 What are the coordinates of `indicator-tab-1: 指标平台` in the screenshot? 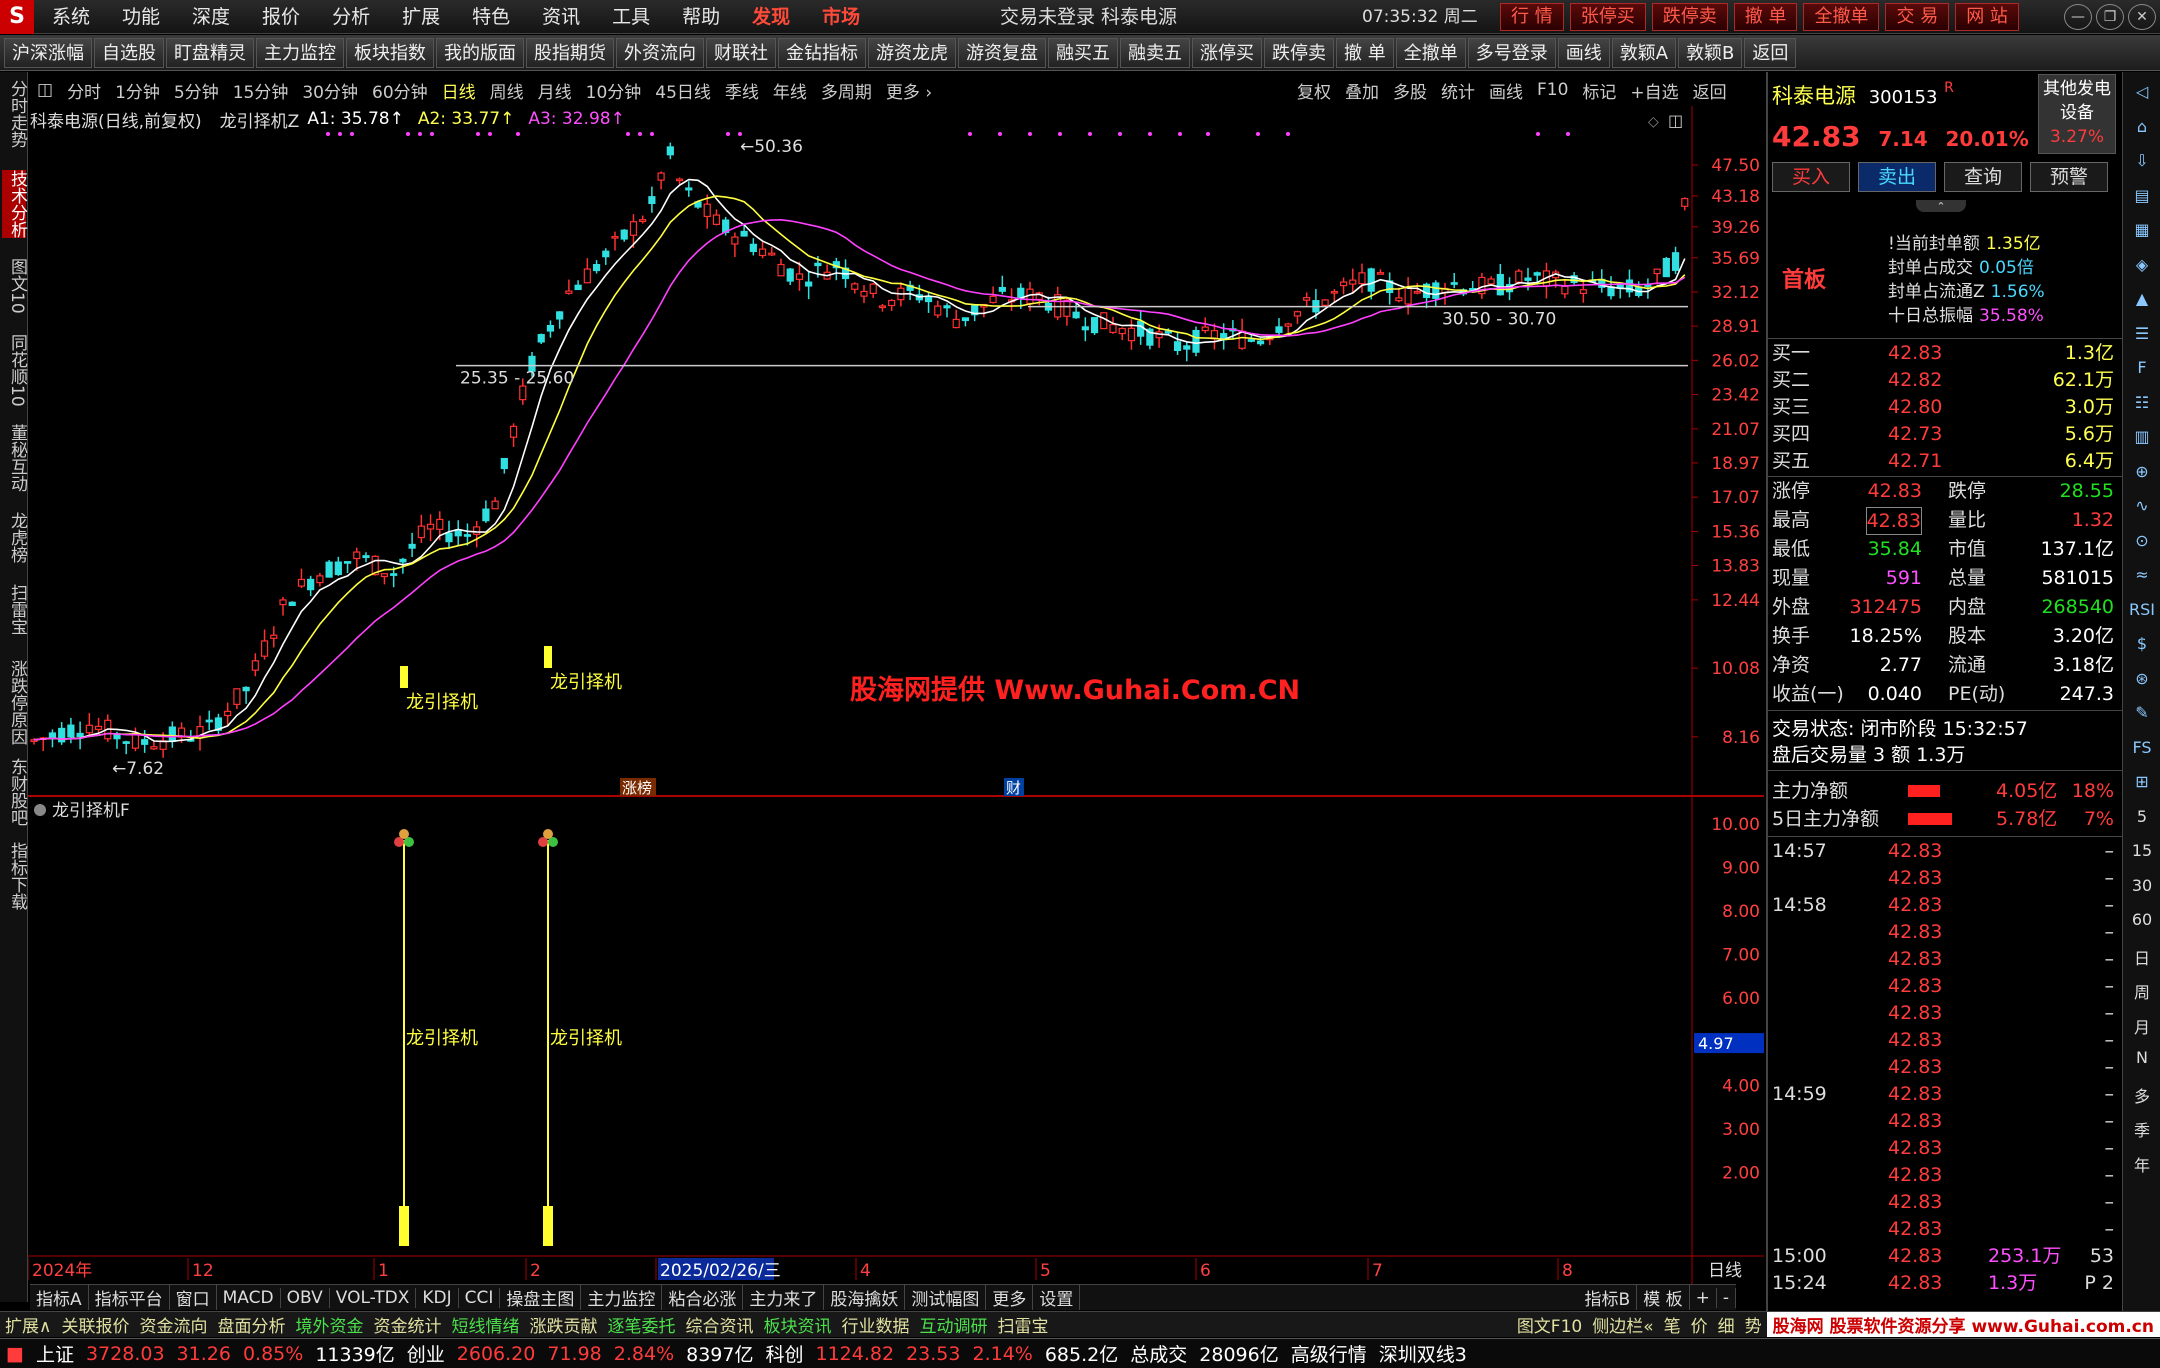 It's located at (129, 1297).